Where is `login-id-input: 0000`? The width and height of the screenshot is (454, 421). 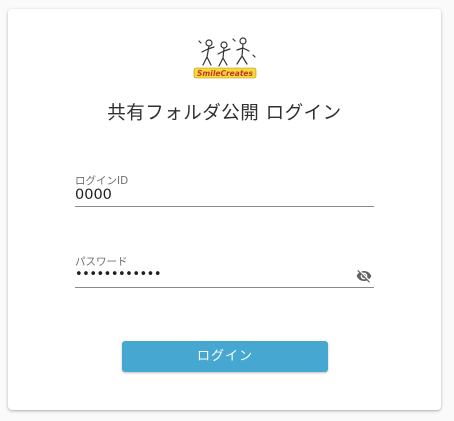 login-id-input: 0000 is located at coordinates (205, 195).